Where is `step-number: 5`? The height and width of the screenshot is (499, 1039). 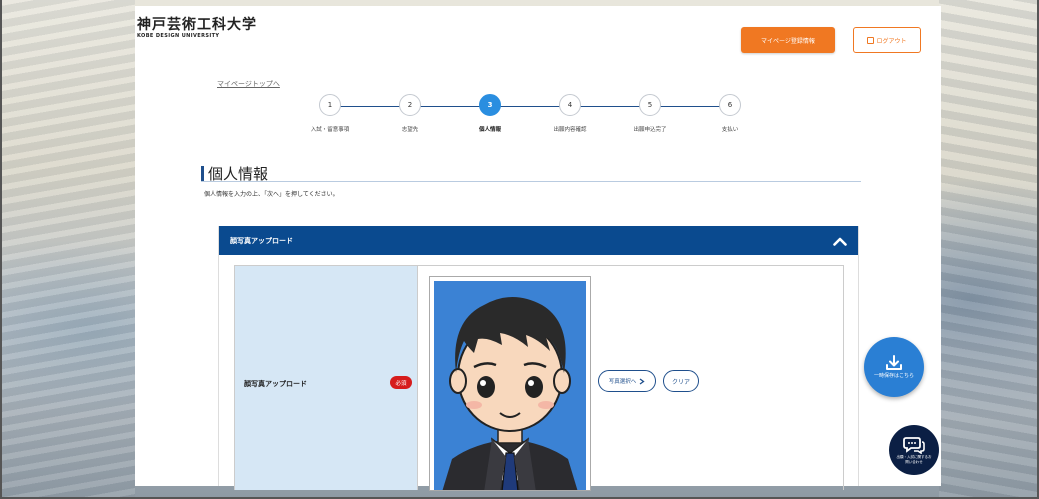
step-number: 5 is located at coordinates (650, 105).